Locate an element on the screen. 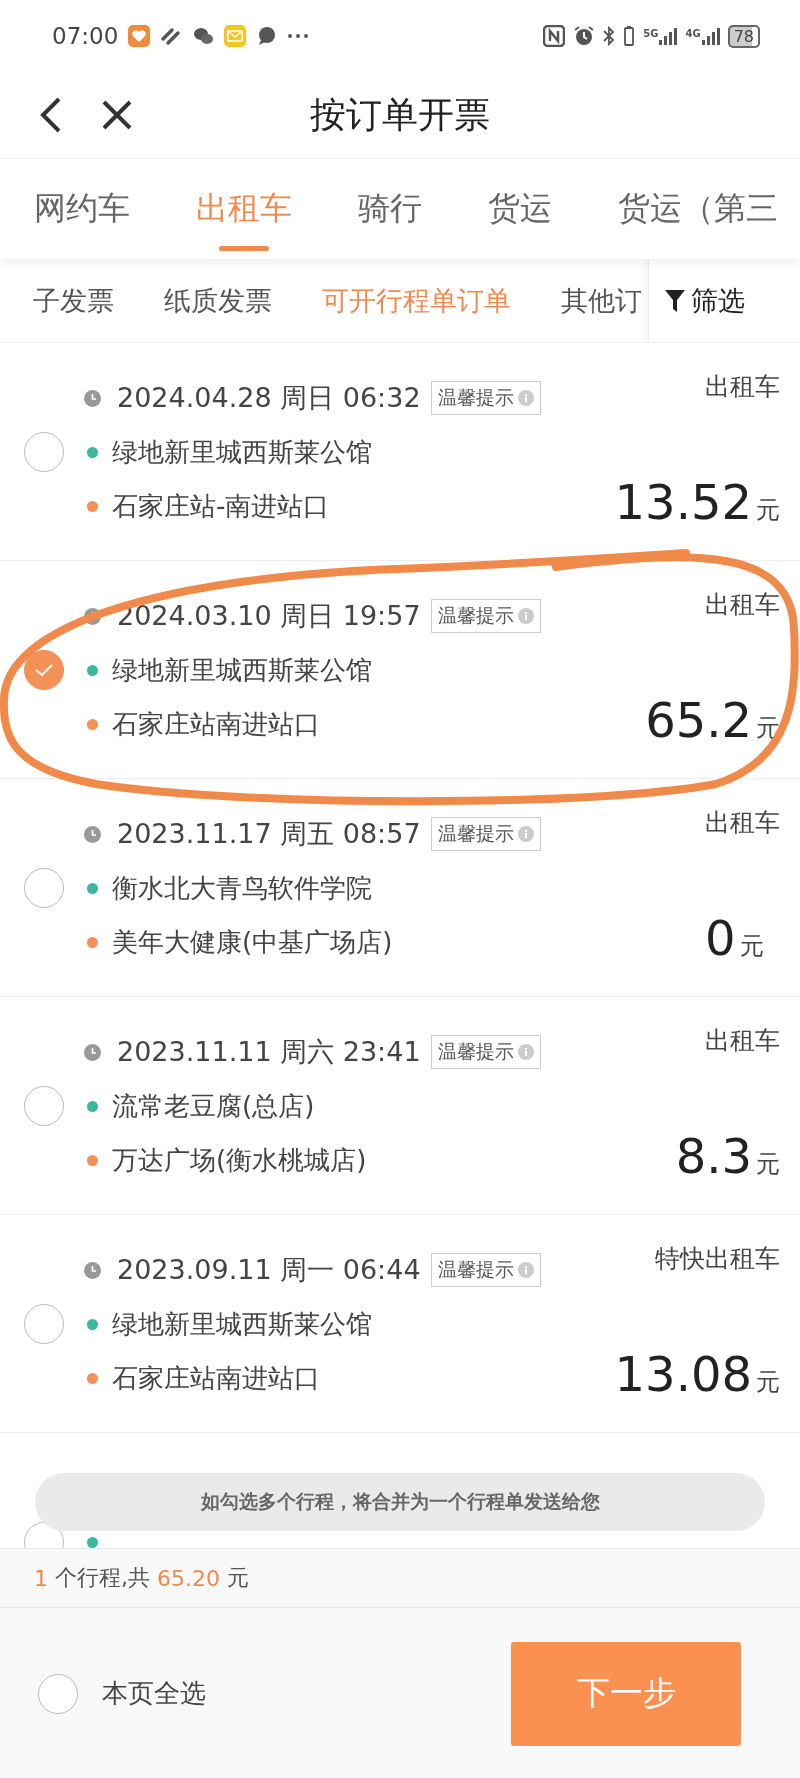 The height and width of the screenshot is (1778, 800). select-all-radio is located at coordinates (58, 1693).